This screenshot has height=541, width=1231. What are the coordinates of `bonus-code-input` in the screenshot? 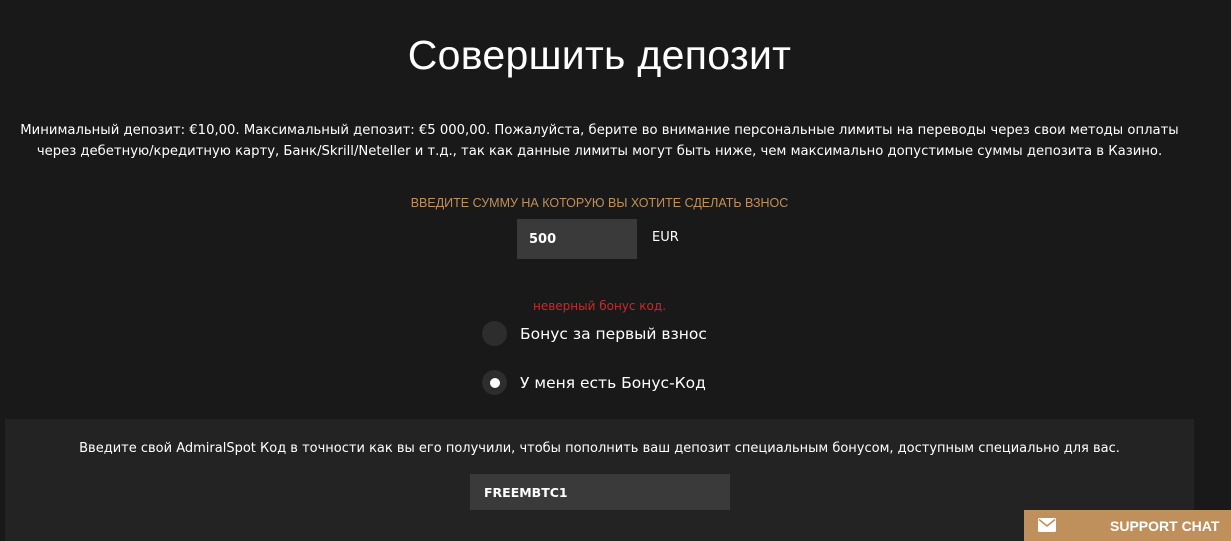 It's located at (600, 492).